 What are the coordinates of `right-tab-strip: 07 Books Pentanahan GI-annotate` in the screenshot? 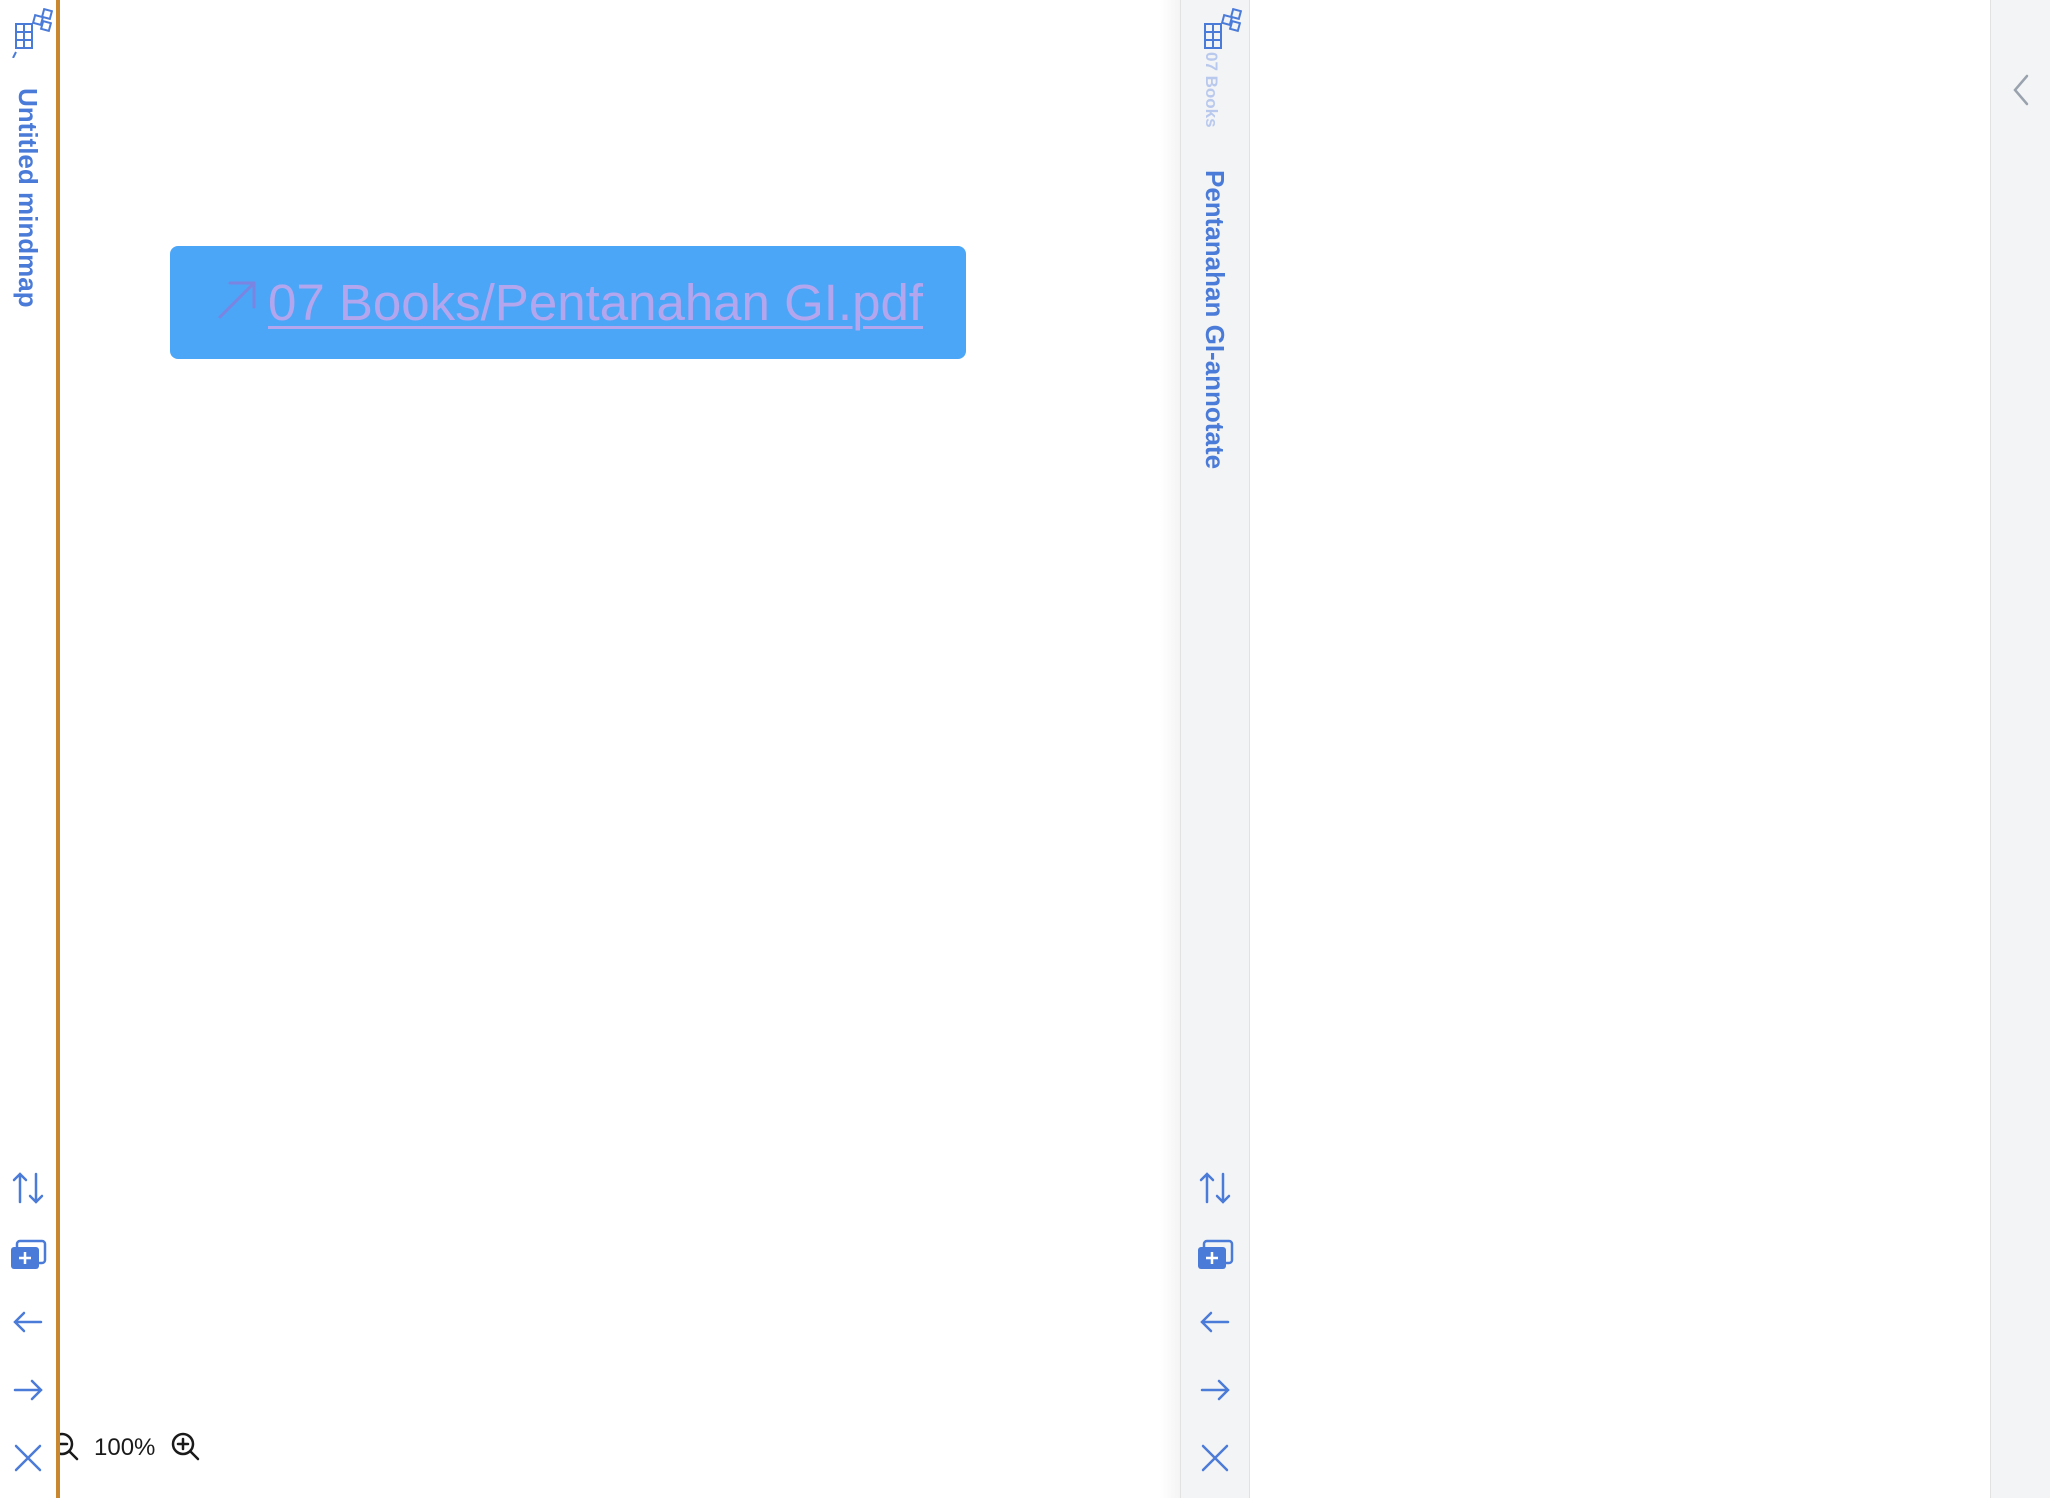 It's located at (1215, 749).